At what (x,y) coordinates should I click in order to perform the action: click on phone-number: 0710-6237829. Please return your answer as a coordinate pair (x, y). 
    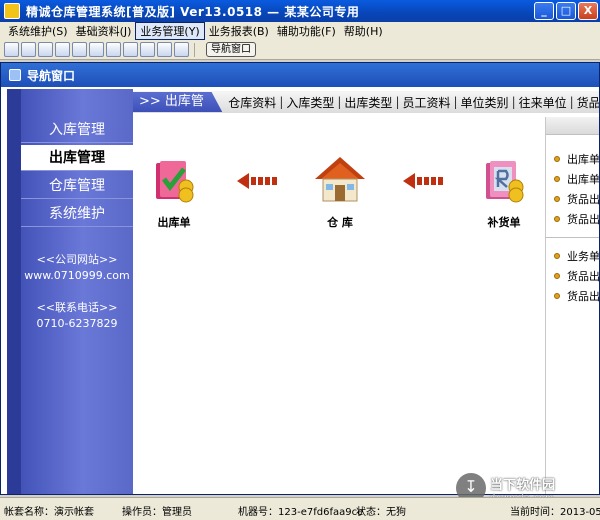
    Looking at the image, I should click on (77, 323).